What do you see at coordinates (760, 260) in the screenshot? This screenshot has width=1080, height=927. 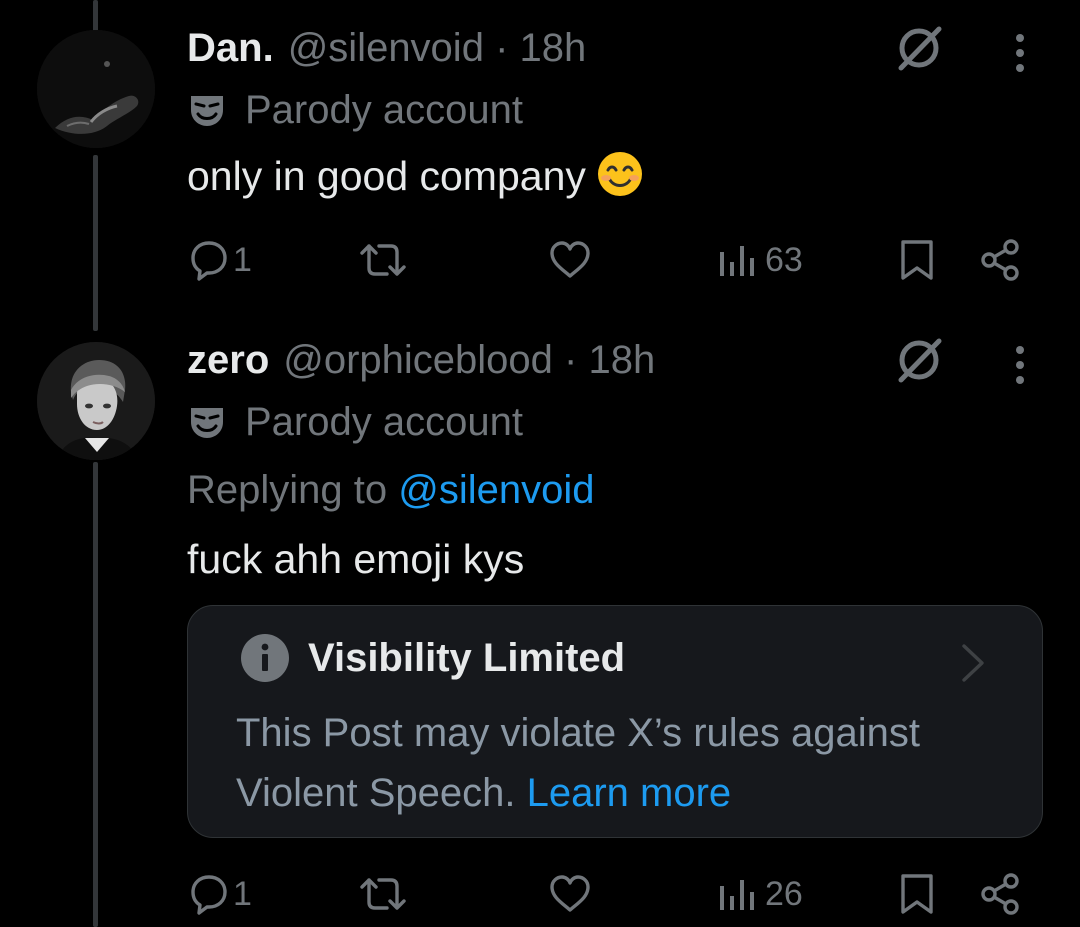 I see `views-button: 63` at bounding box center [760, 260].